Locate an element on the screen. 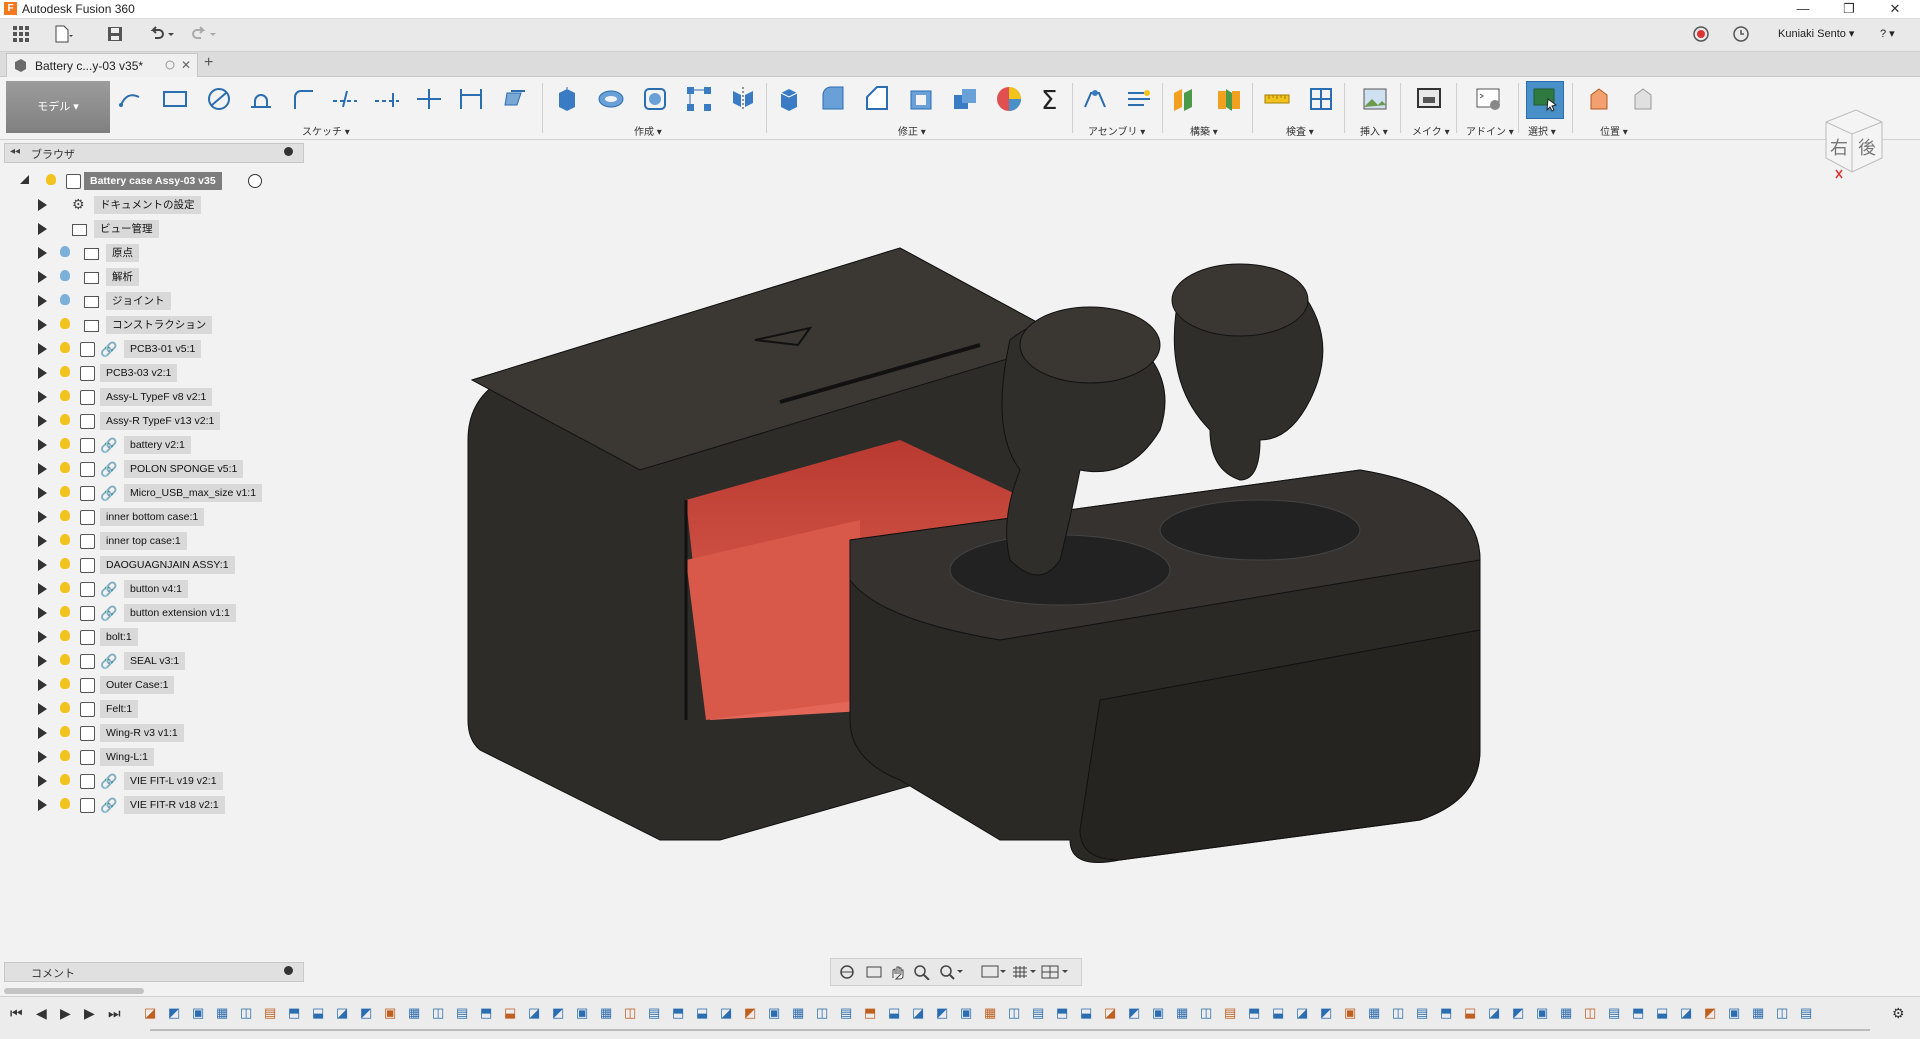 The height and width of the screenshot is (1039, 1920). minimize-button: — is located at coordinates (1803, 9).